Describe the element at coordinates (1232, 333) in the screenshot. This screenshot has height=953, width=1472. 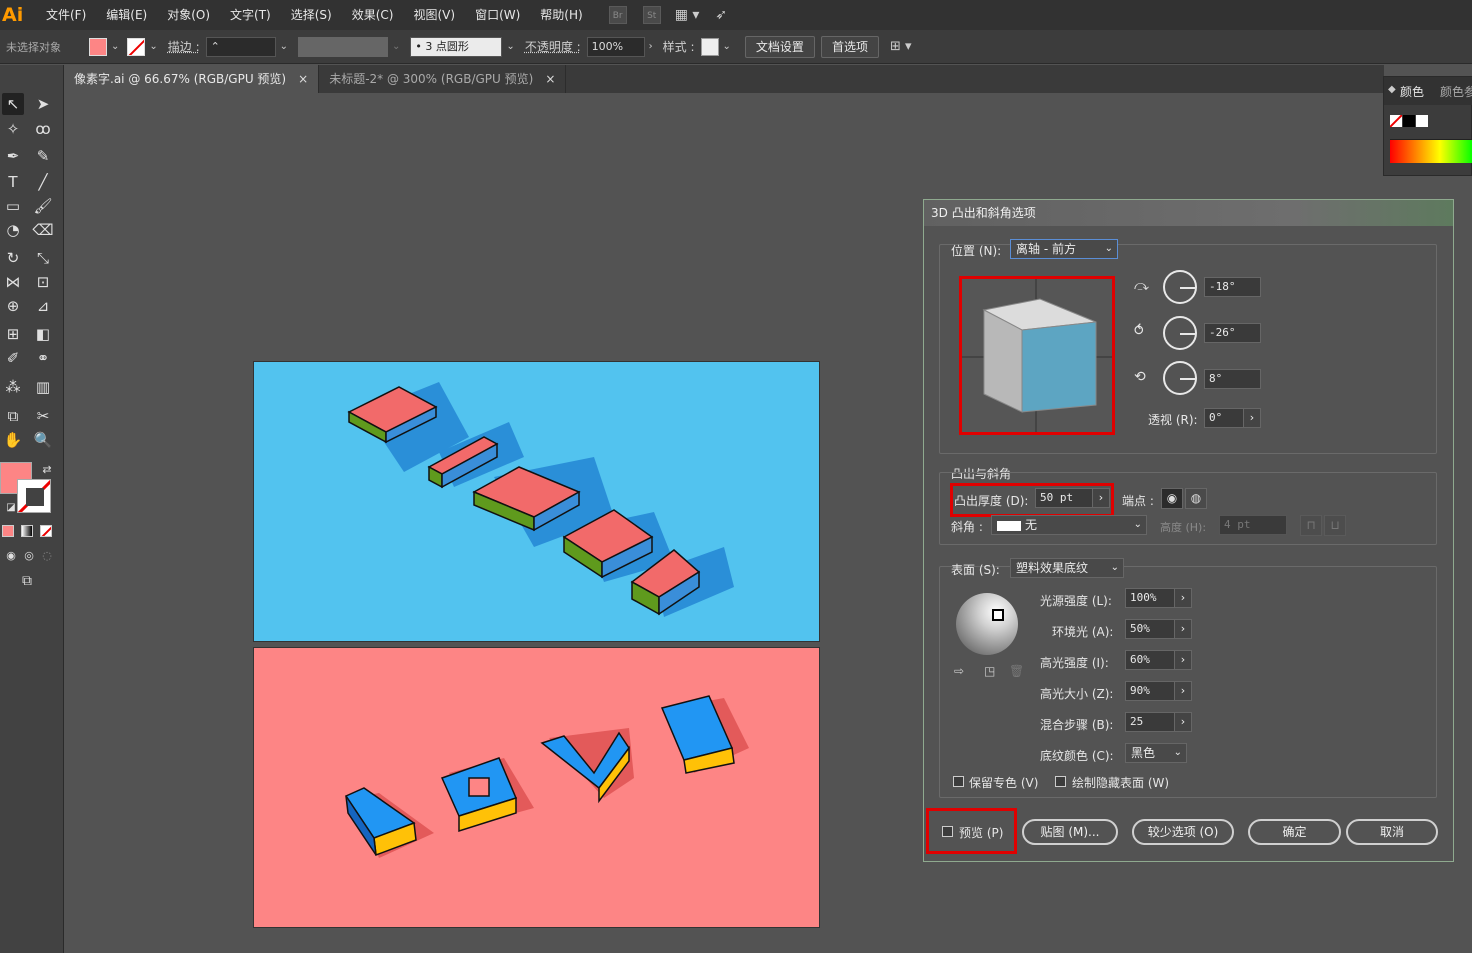
I see `rotate-y-field: -26°` at that location.